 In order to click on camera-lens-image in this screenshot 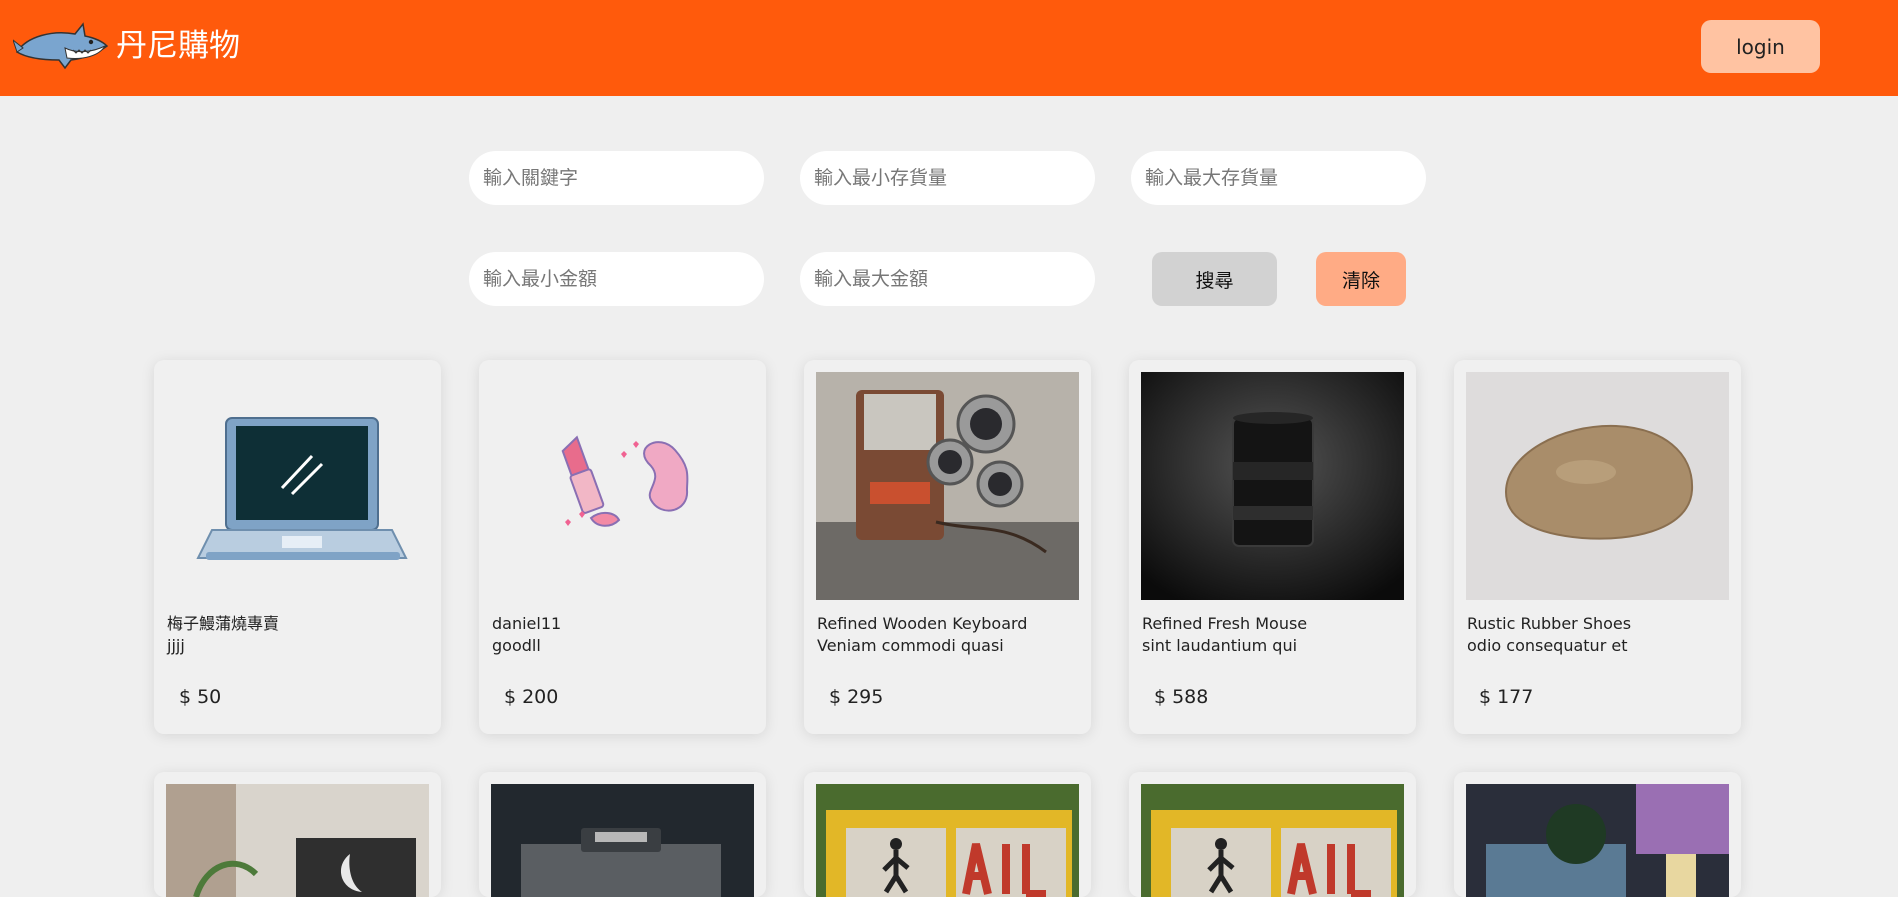, I will do `click(1272, 486)`.